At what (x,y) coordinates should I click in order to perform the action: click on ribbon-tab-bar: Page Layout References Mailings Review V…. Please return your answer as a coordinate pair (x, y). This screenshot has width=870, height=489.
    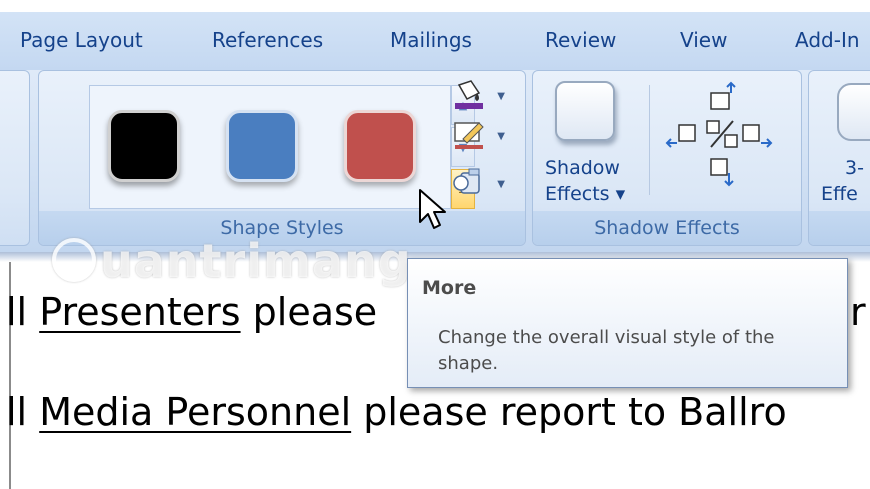
    Looking at the image, I should click on (435, 41).